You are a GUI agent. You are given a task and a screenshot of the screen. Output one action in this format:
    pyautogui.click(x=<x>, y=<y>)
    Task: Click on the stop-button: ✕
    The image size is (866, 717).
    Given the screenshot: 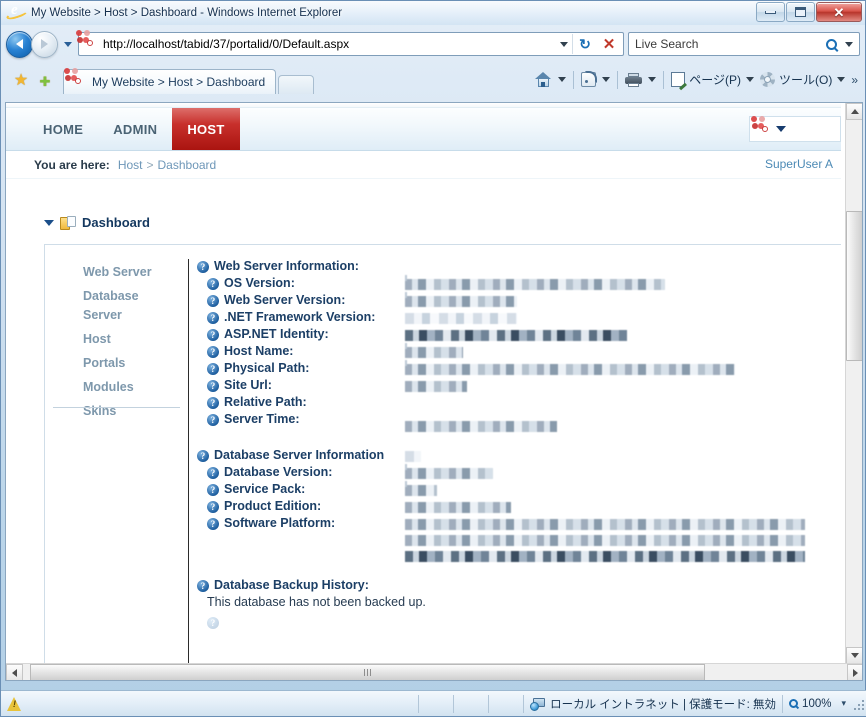 What is the action you would take?
    pyautogui.click(x=609, y=44)
    